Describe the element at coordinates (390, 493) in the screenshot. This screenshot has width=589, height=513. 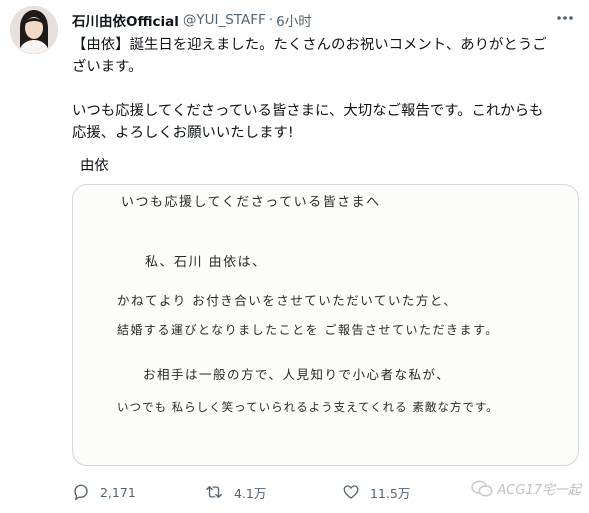
I see `like-count: 11.5万` at that location.